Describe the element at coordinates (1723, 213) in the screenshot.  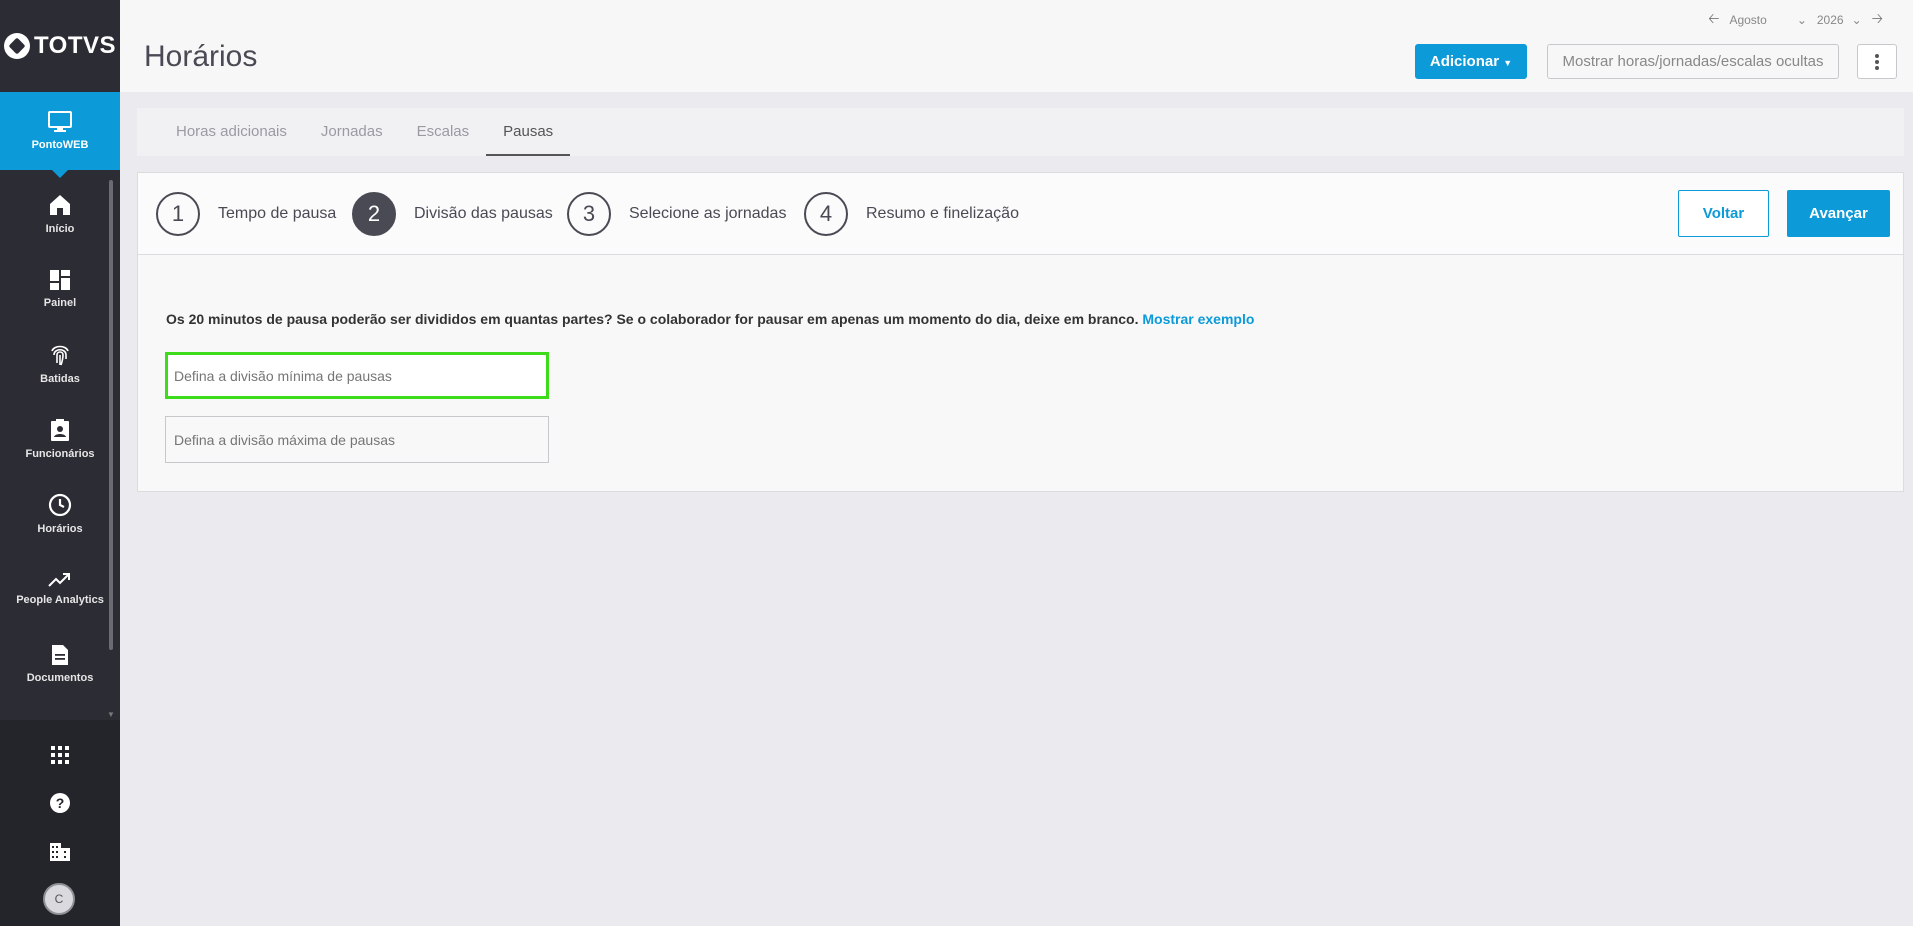
I see `back-button: Voltar` at that location.